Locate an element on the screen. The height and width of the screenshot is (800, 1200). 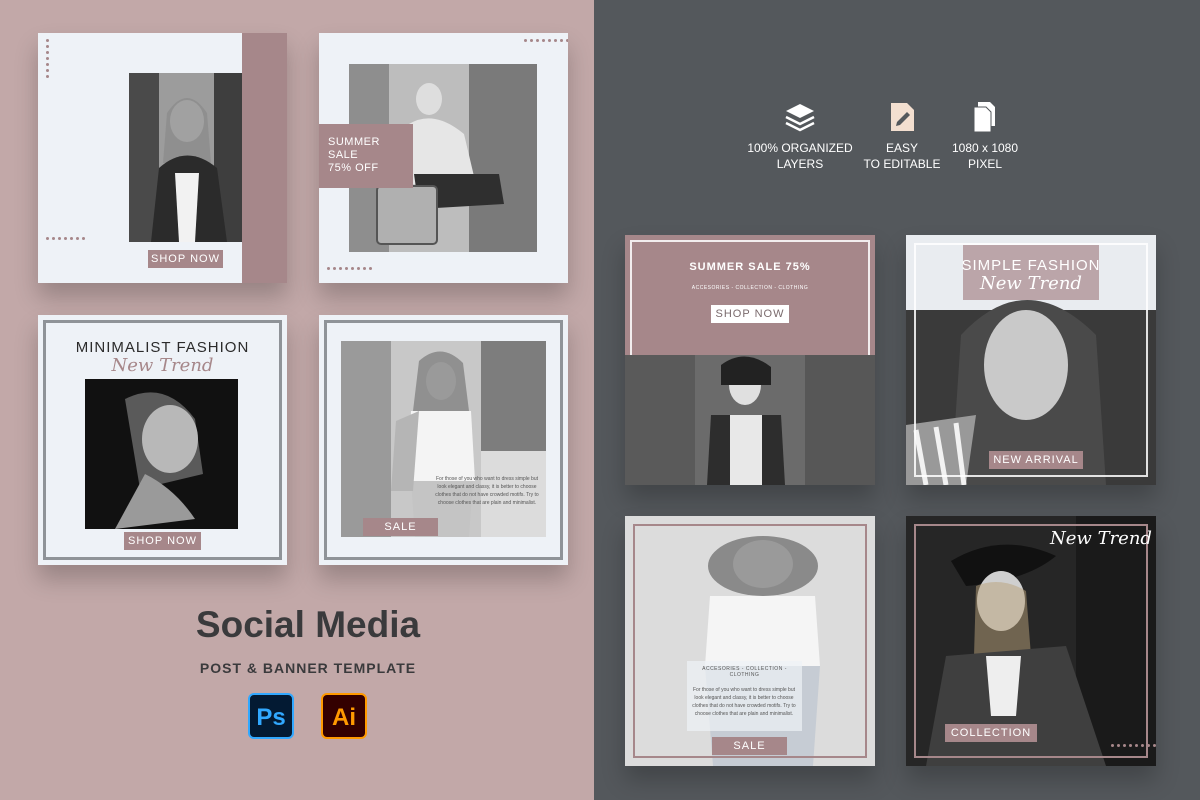
template-card-6: SIMPLE FASHION New Trend NEW ARRIVAL is located at coordinates (1031, 360).